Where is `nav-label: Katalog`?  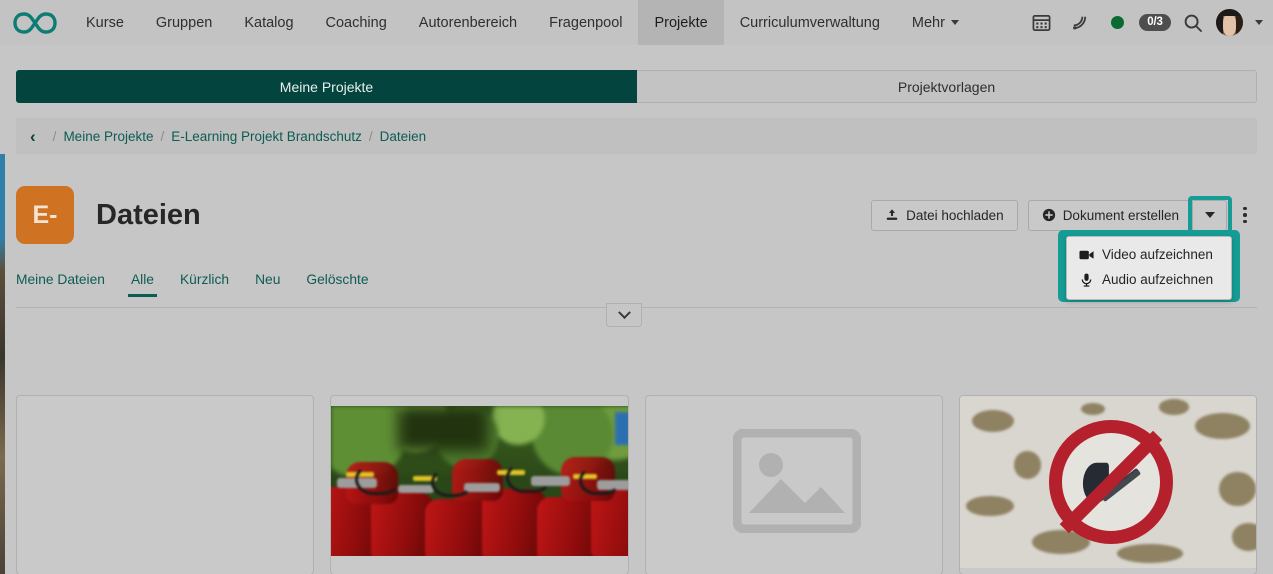
nav-label: Katalog is located at coordinates (269, 22).